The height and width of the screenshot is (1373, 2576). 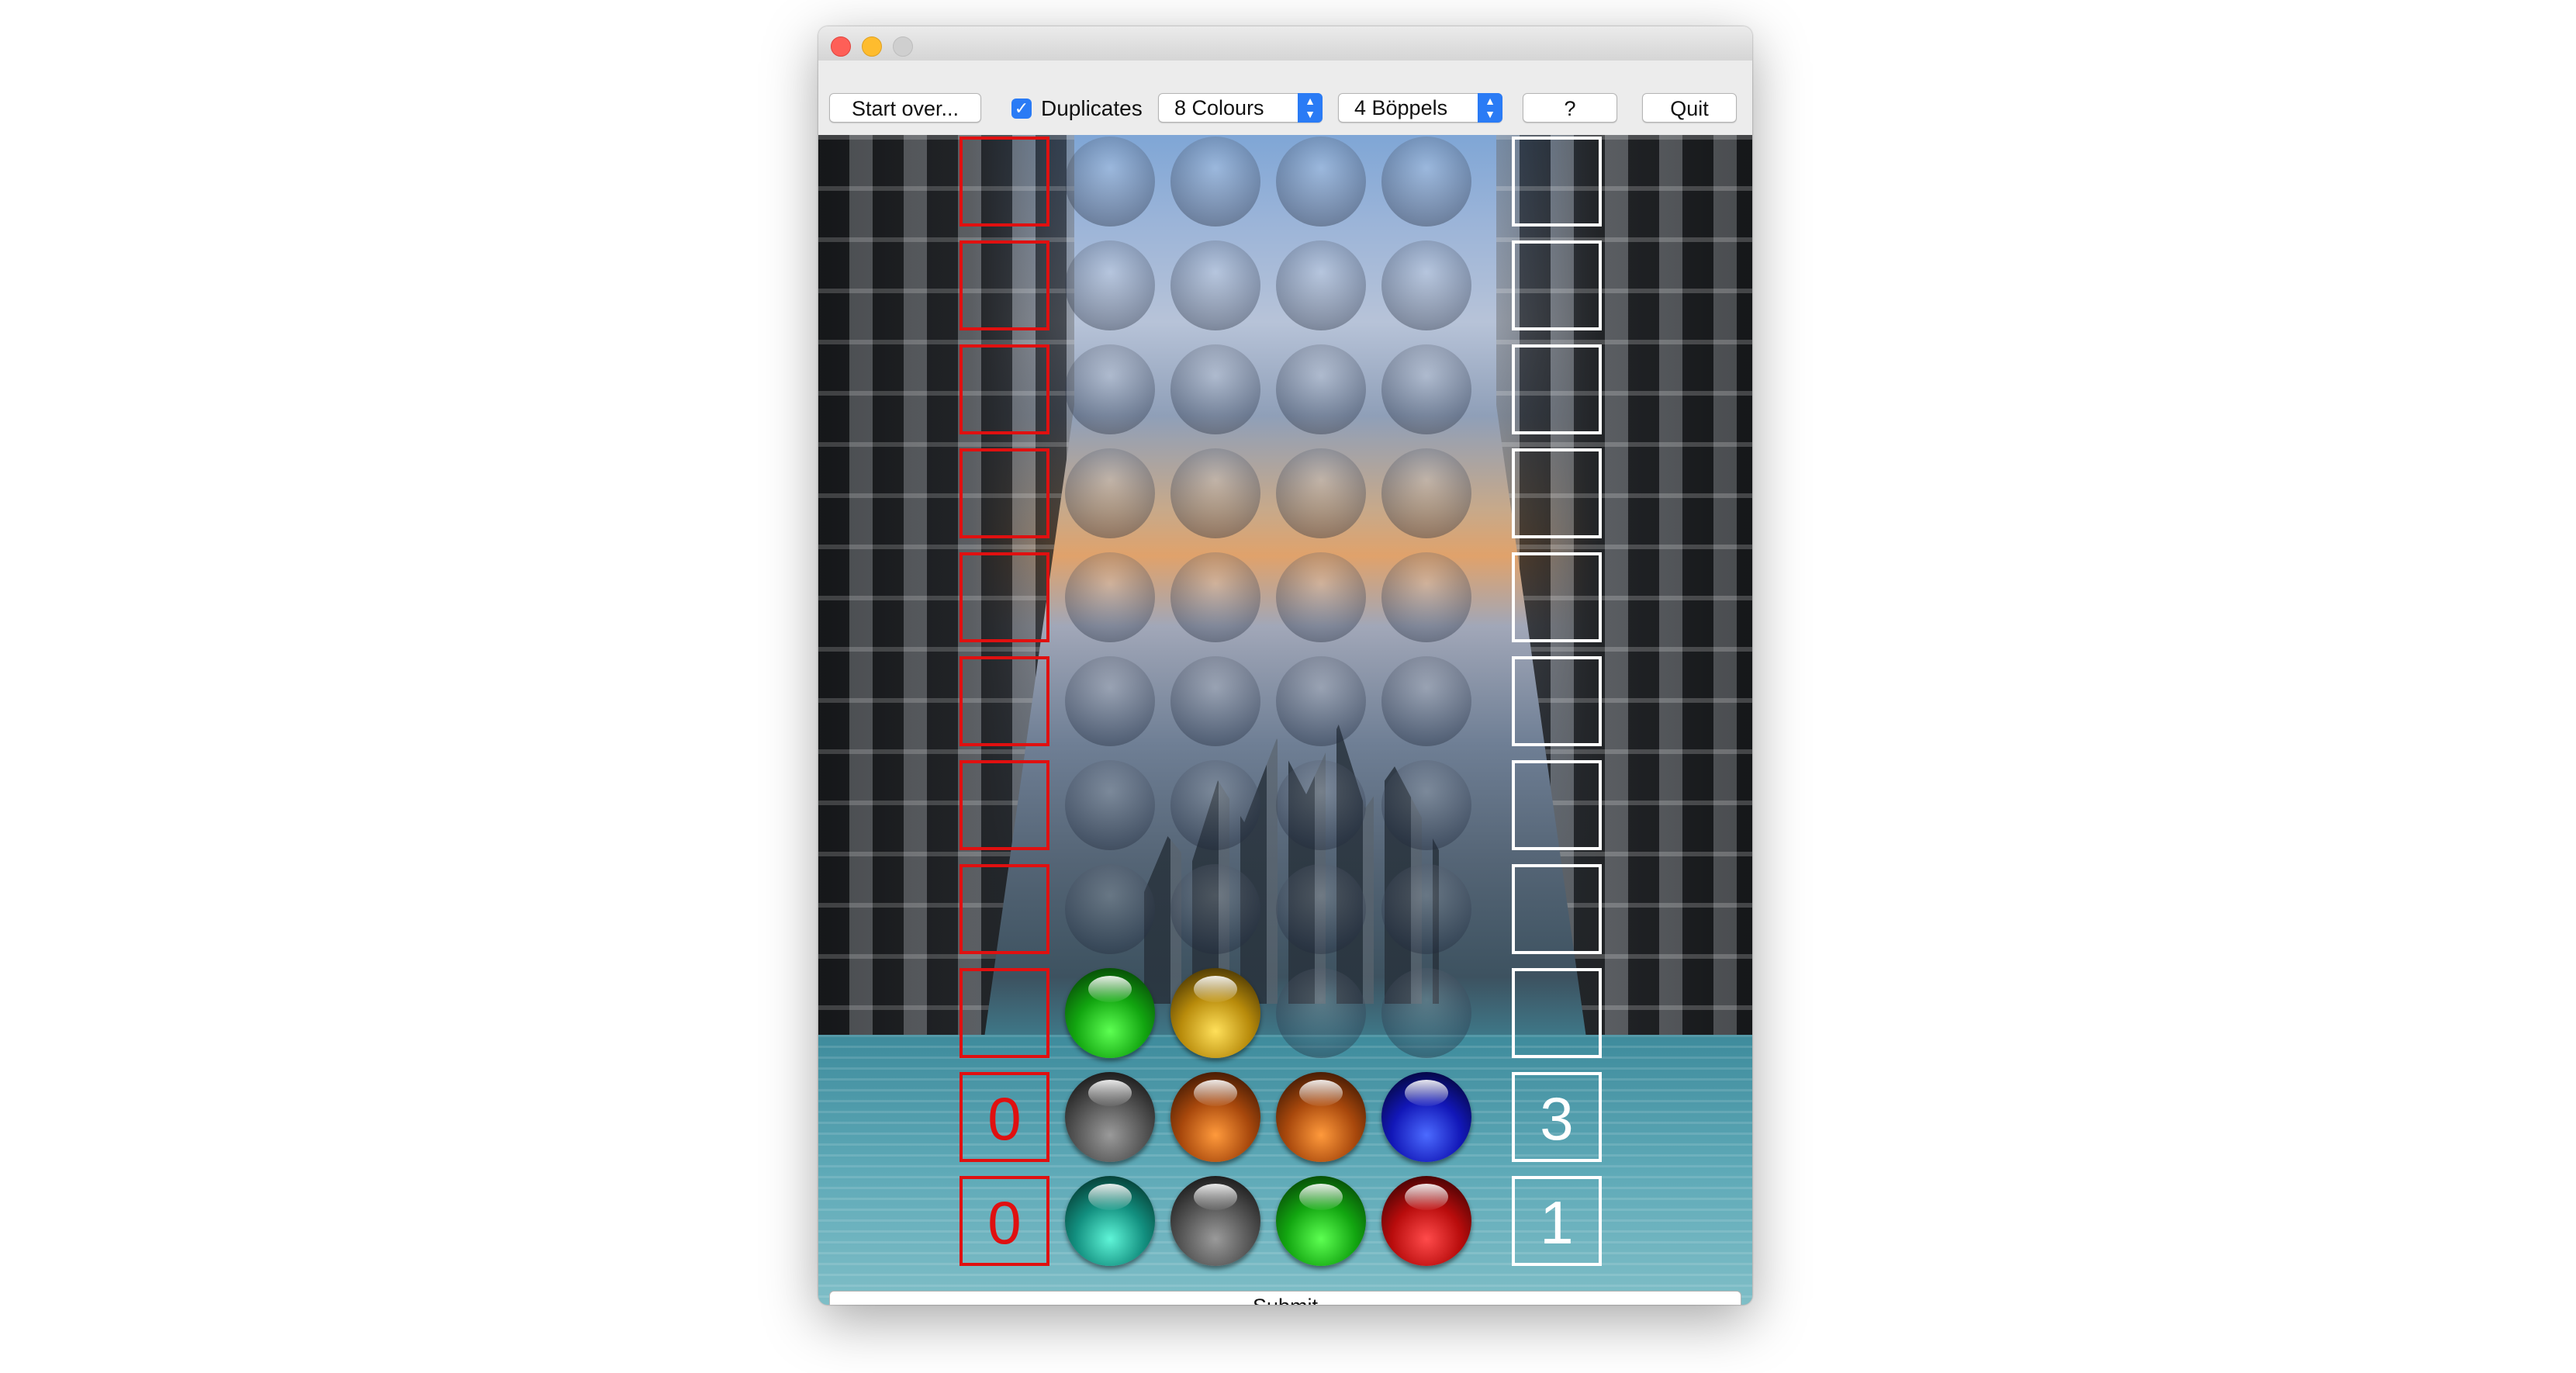 I want to click on duplicates-label: Duplicates, so click(x=1092, y=108).